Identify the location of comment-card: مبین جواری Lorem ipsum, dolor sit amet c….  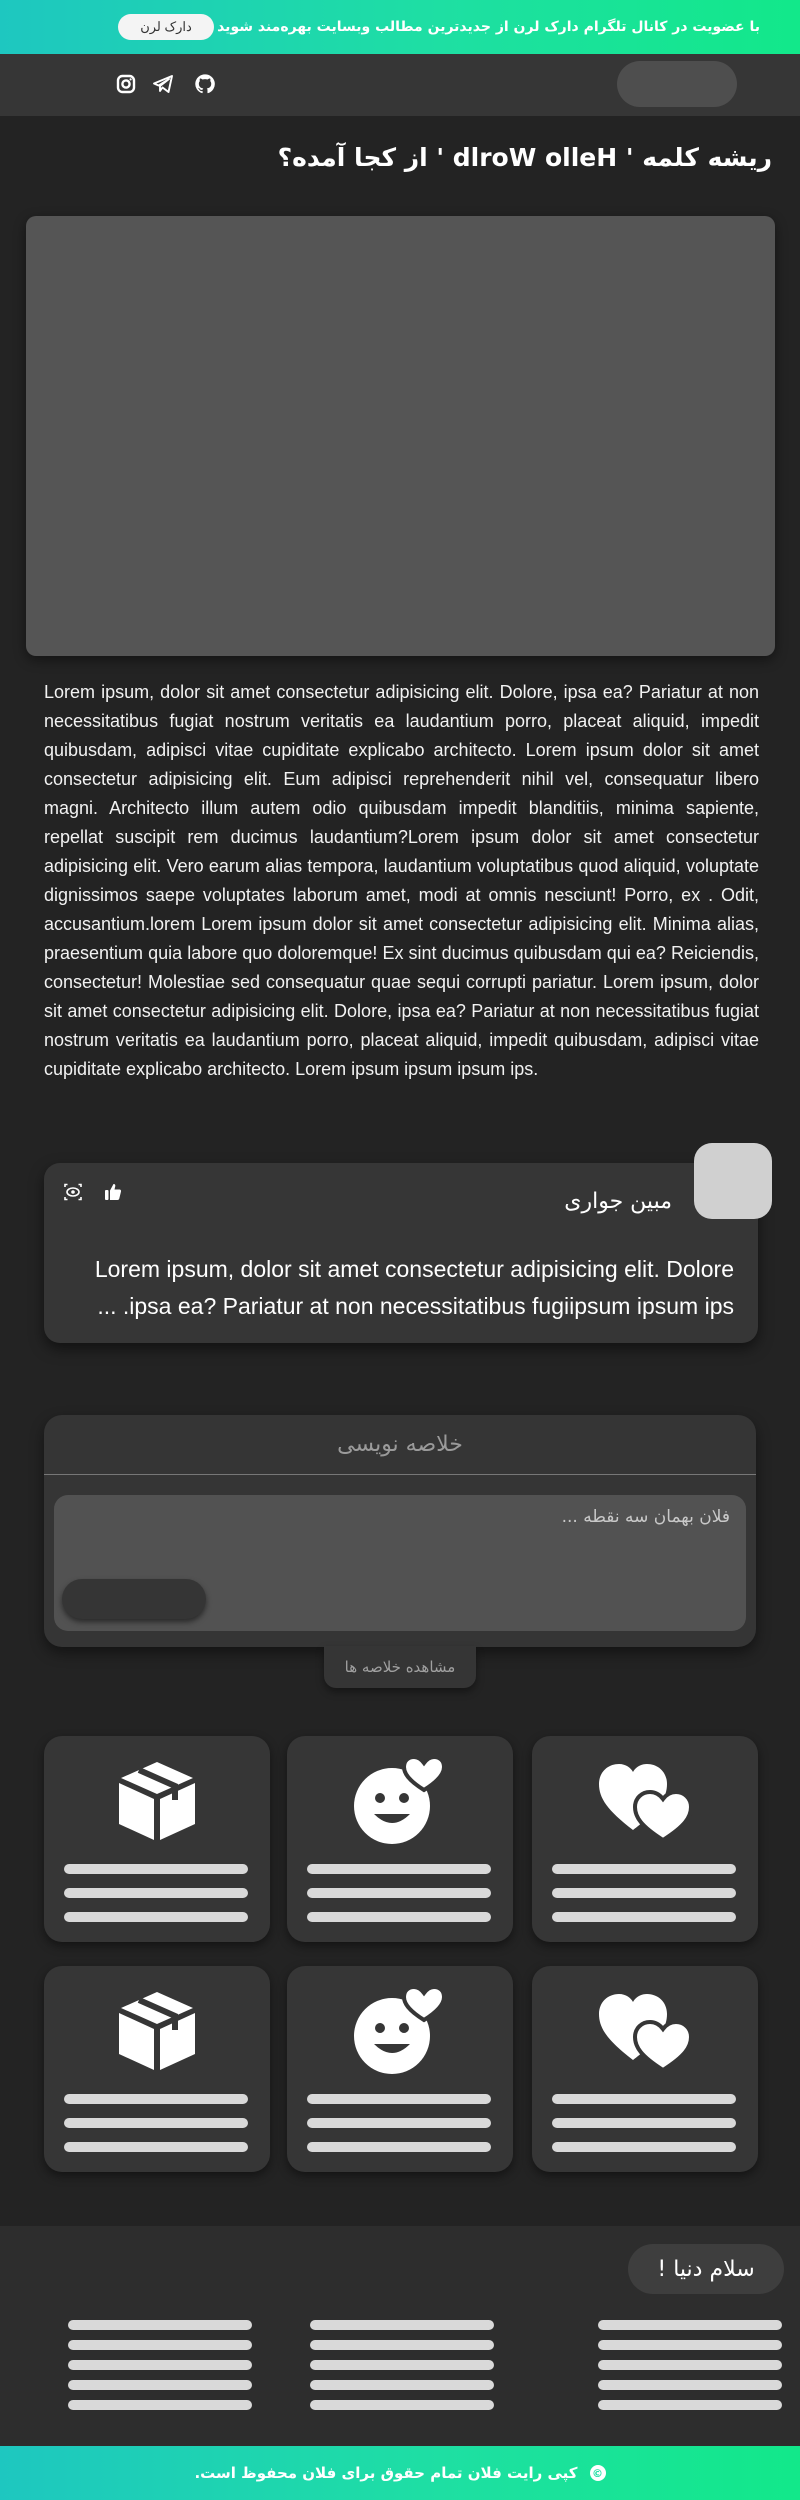
(401, 1253).